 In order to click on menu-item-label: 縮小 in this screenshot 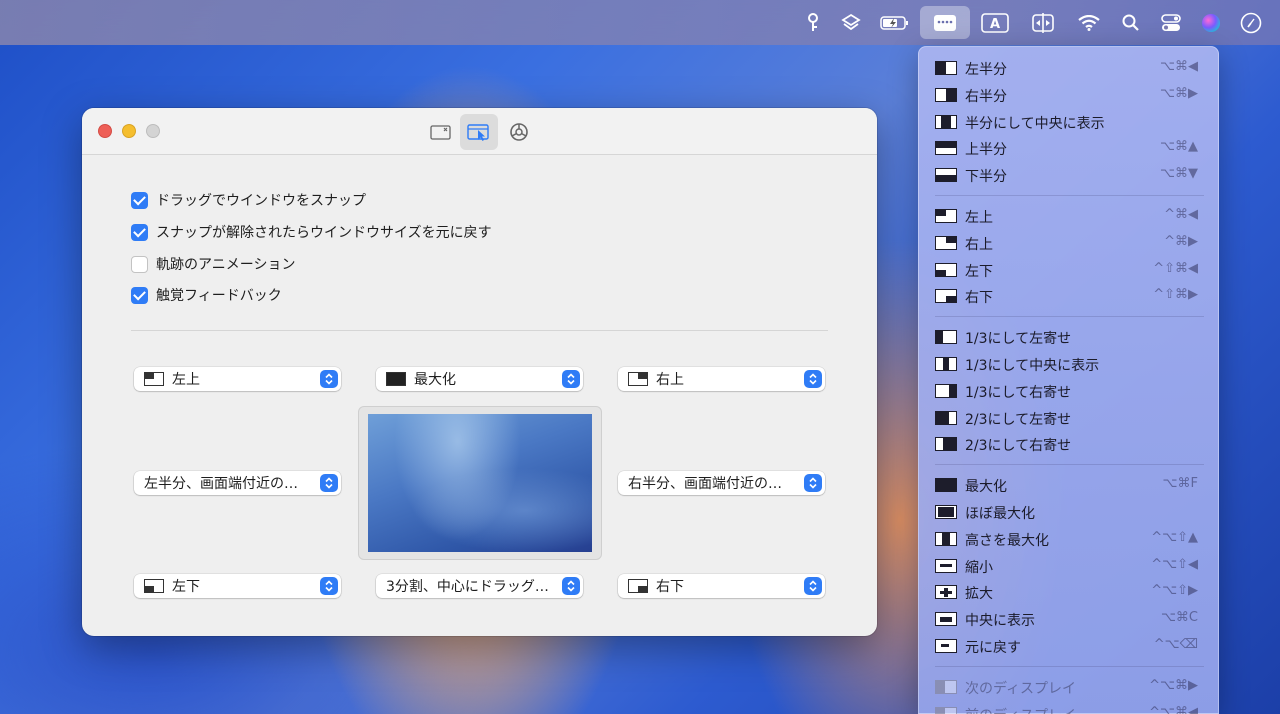, I will do `click(979, 567)`.